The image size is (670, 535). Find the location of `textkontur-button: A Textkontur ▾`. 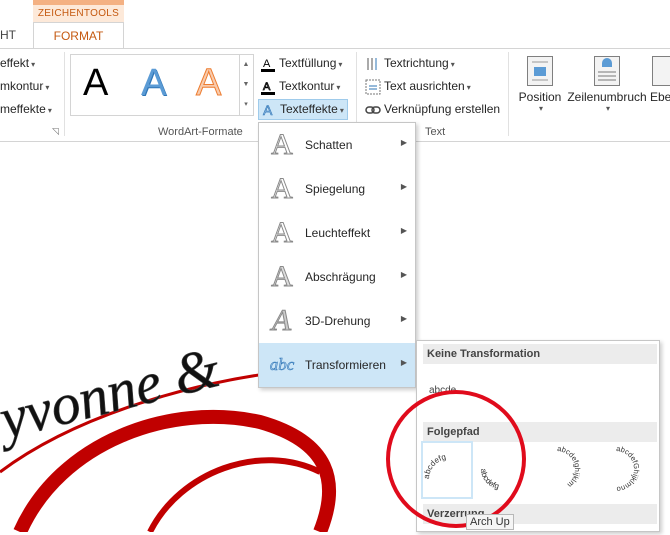

textkontur-button: A Textkontur ▾ is located at coordinates (300, 86).